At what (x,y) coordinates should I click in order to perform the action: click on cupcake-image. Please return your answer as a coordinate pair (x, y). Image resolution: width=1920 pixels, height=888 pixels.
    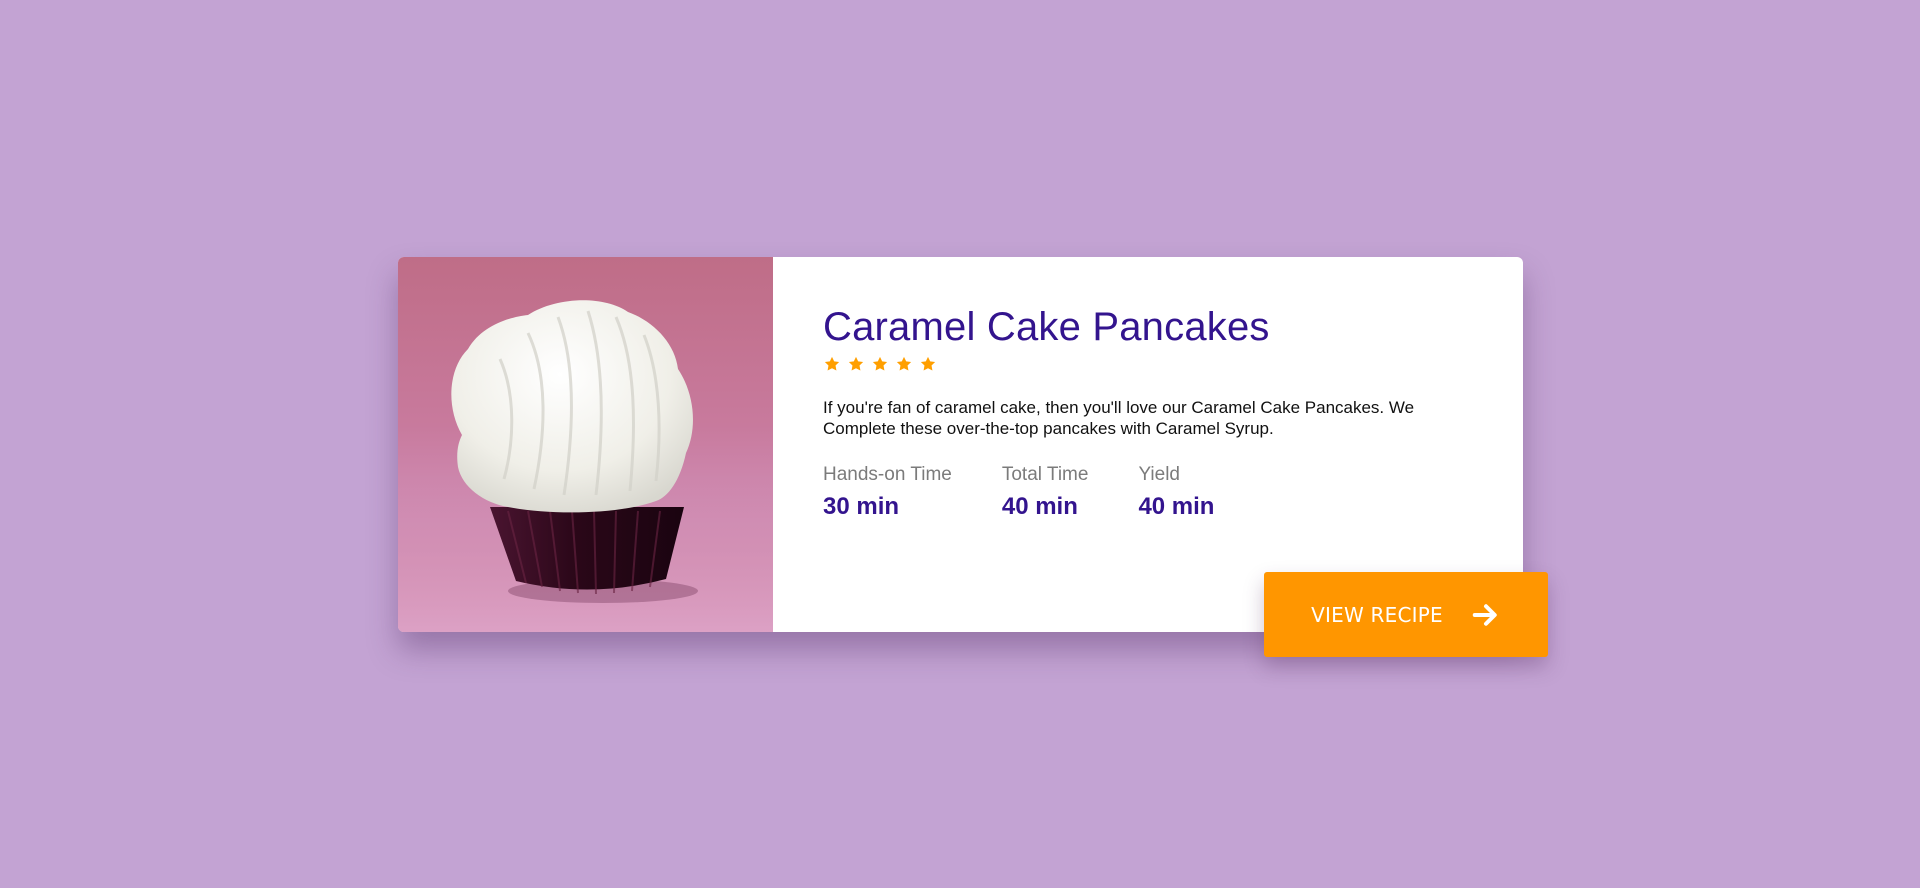
    Looking at the image, I should click on (585, 466).